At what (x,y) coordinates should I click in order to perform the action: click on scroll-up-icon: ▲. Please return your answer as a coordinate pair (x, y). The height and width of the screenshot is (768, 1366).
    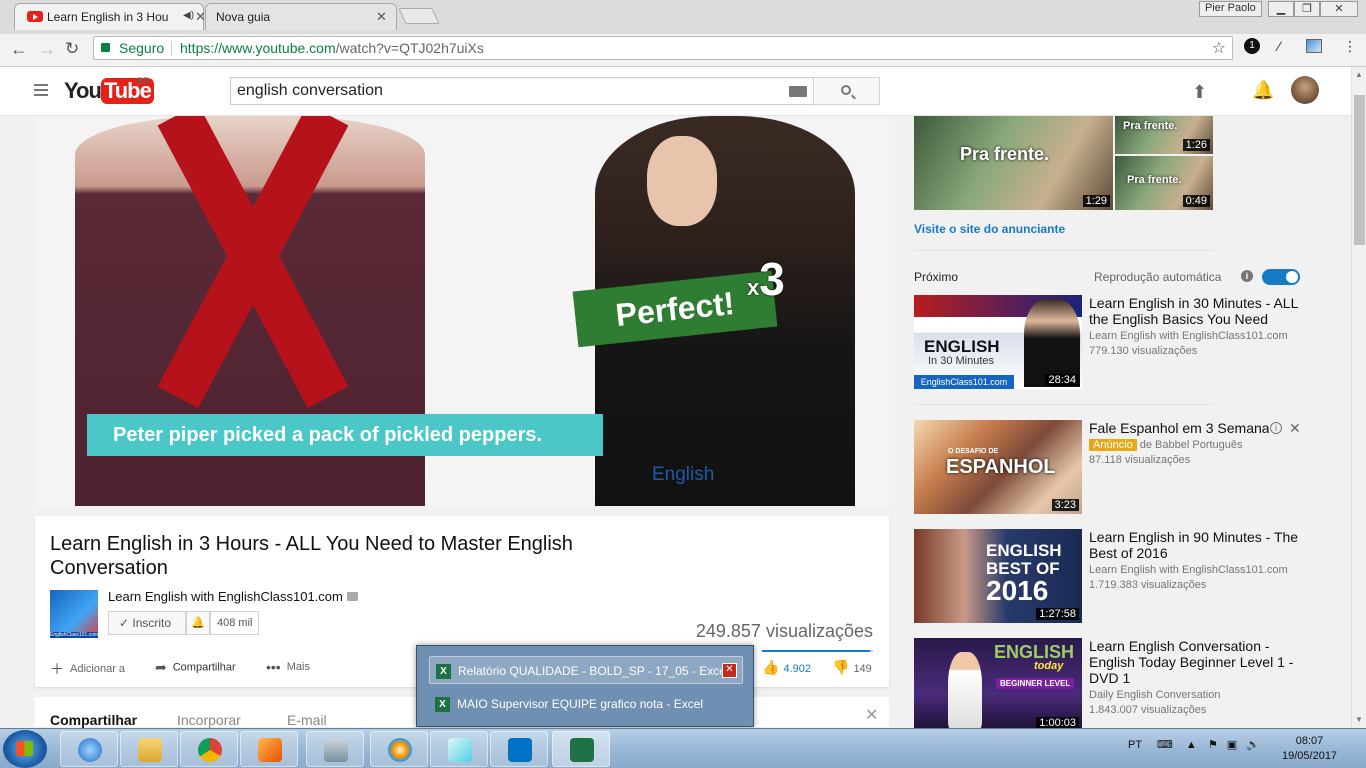
    Looking at the image, I should click on (1359, 74).